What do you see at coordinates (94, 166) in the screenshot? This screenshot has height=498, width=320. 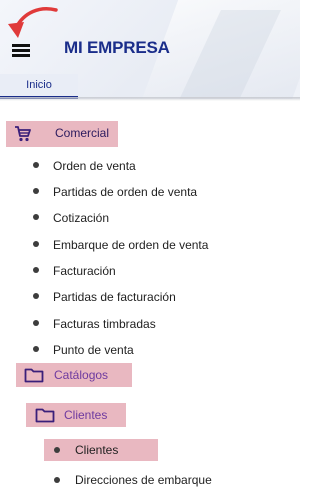 I see `menu-item-label: Orden de venta` at bounding box center [94, 166].